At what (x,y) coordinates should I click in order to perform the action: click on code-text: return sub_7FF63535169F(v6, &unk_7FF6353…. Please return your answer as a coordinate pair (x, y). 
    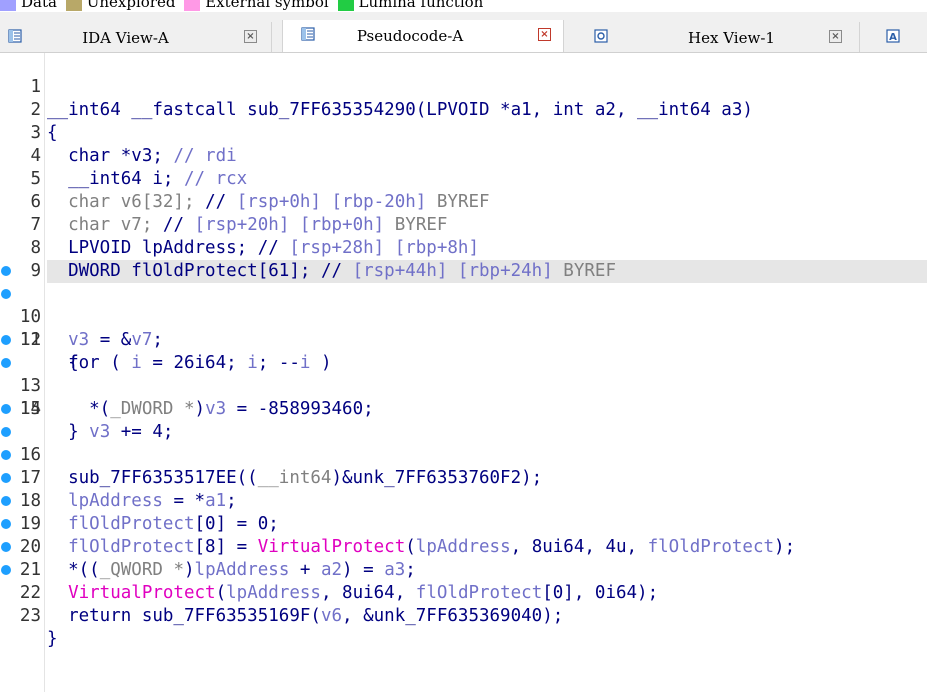
    Looking at the image, I should click on (306, 616).